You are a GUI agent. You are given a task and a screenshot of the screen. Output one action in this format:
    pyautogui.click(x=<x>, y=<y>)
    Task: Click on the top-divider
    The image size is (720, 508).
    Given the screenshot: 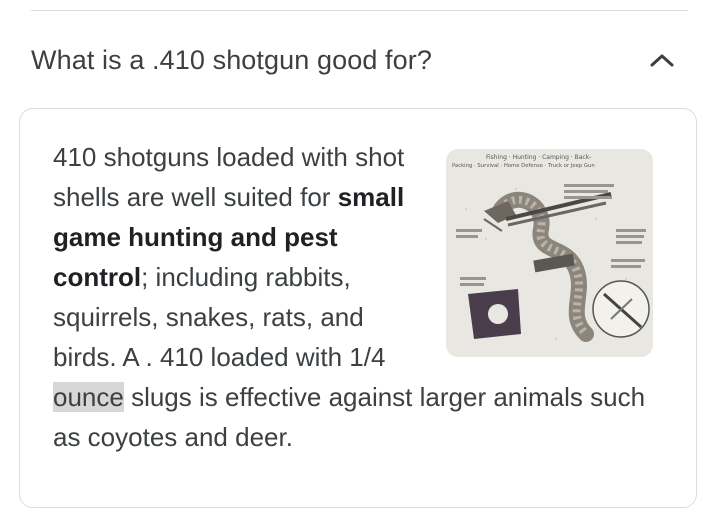 What is the action you would take?
    pyautogui.click(x=359, y=10)
    